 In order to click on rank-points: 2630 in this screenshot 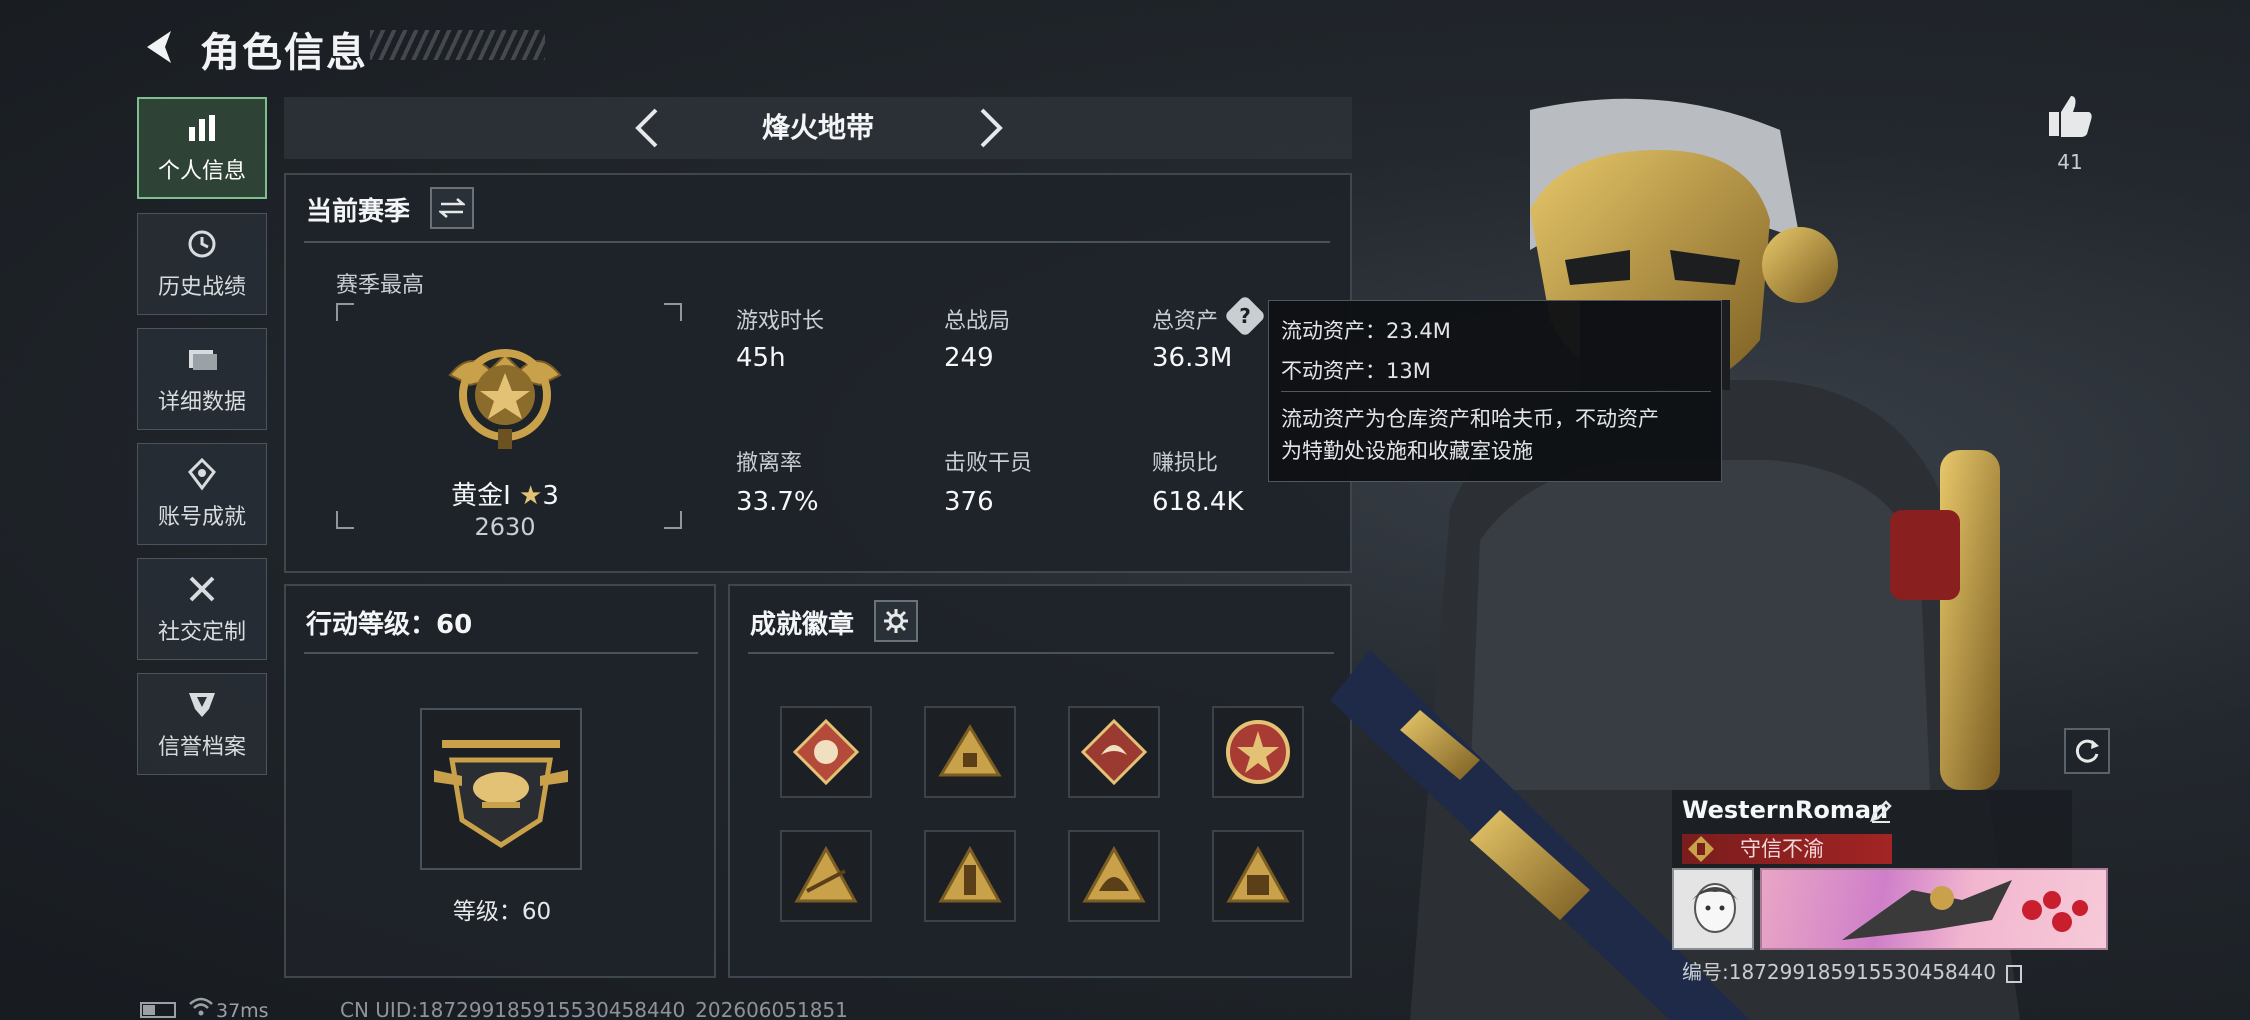, I will do `click(505, 527)`.